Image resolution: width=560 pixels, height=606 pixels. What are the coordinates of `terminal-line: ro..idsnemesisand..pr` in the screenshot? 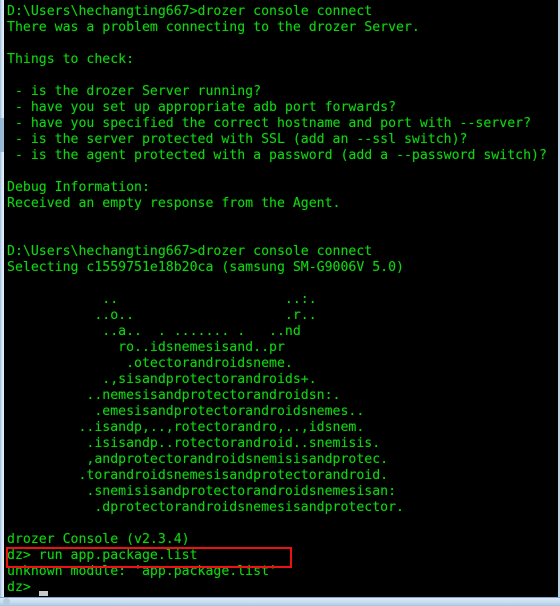 It's located at (146, 347).